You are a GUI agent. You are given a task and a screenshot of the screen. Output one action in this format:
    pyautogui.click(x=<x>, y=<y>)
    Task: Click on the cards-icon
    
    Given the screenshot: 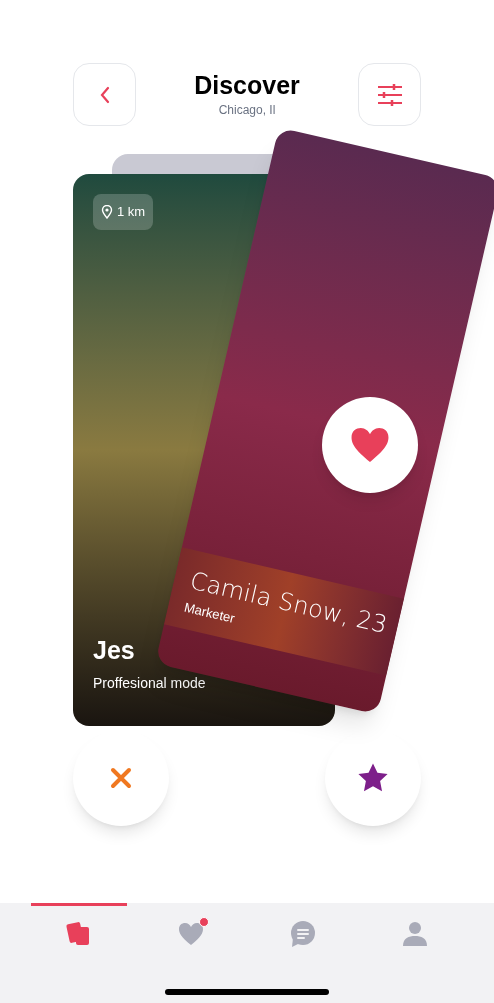 What is the action you would take?
    pyautogui.click(x=79, y=933)
    